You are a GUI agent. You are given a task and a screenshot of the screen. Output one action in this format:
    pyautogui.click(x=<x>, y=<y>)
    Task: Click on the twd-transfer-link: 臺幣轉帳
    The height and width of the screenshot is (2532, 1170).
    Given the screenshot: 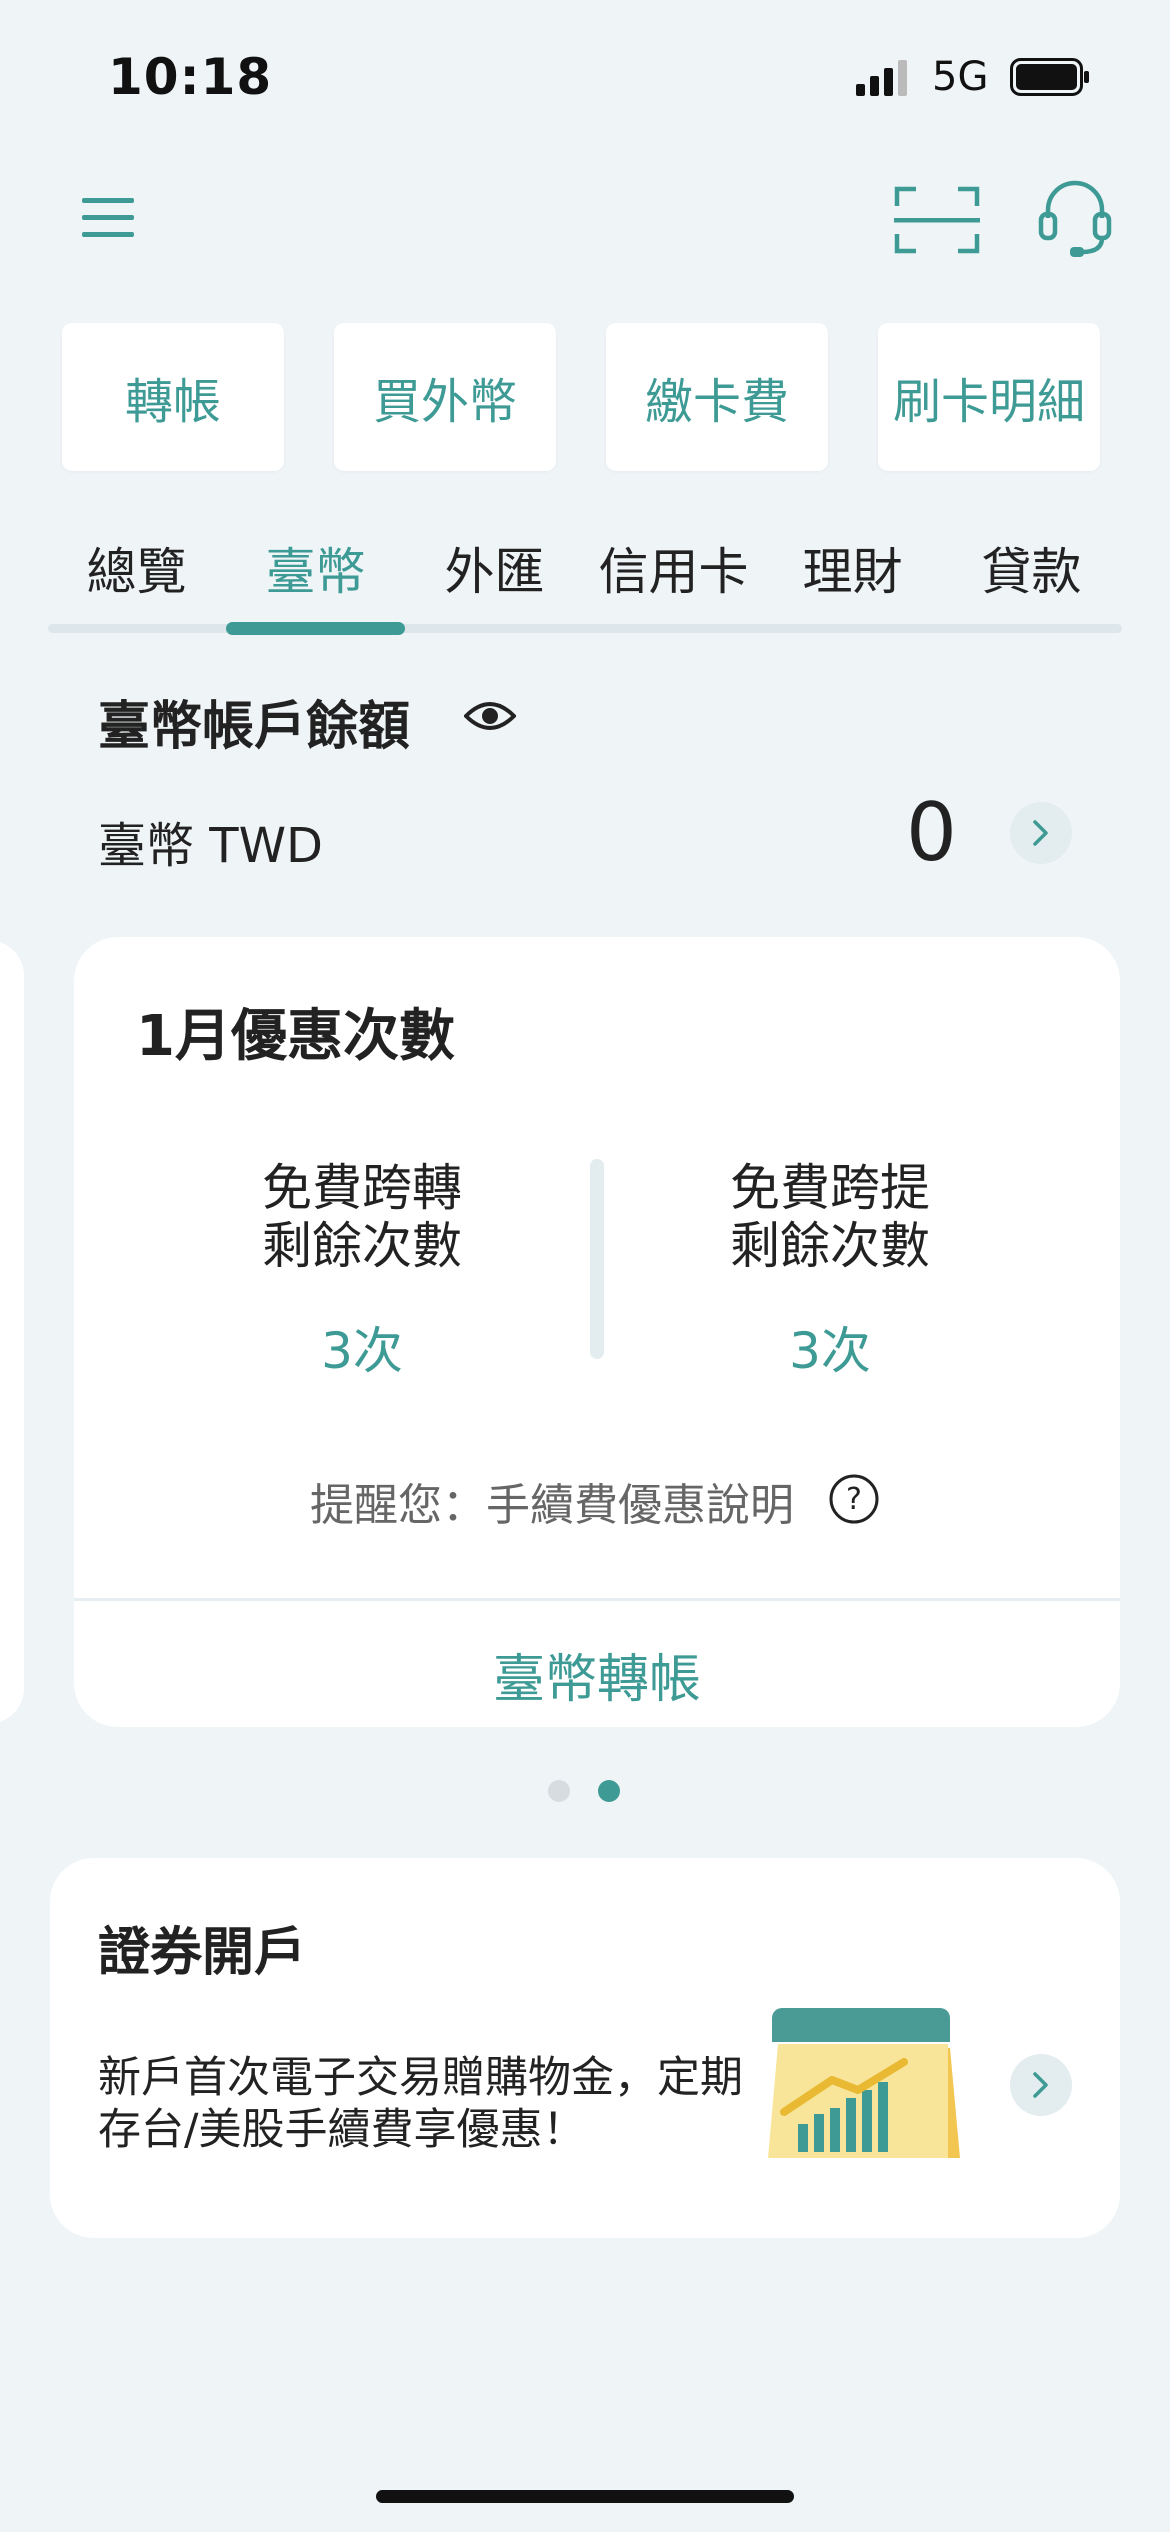 What is the action you would take?
    pyautogui.click(x=597, y=1674)
    